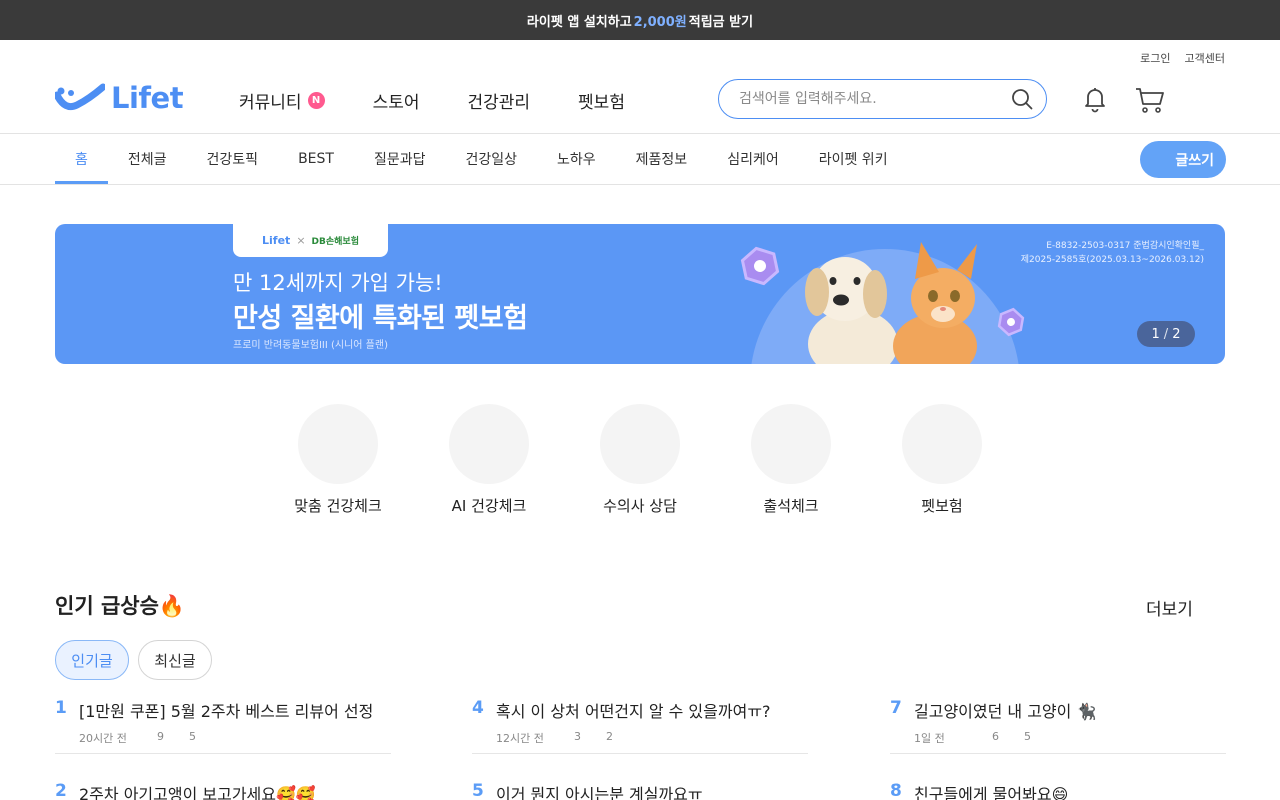 This screenshot has width=1280, height=800. I want to click on banner-pager: 1 / 2, so click(1166, 334).